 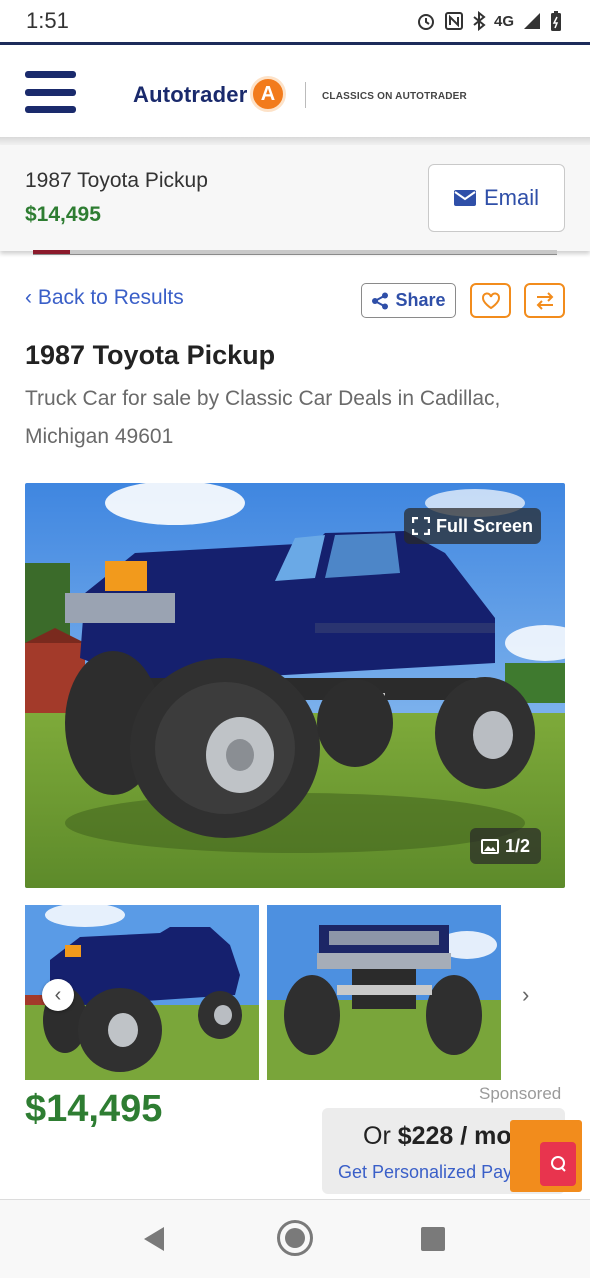 What do you see at coordinates (464, 198) in the screenshot?
I see `envelope-icon` at bounding box center [464, 198].